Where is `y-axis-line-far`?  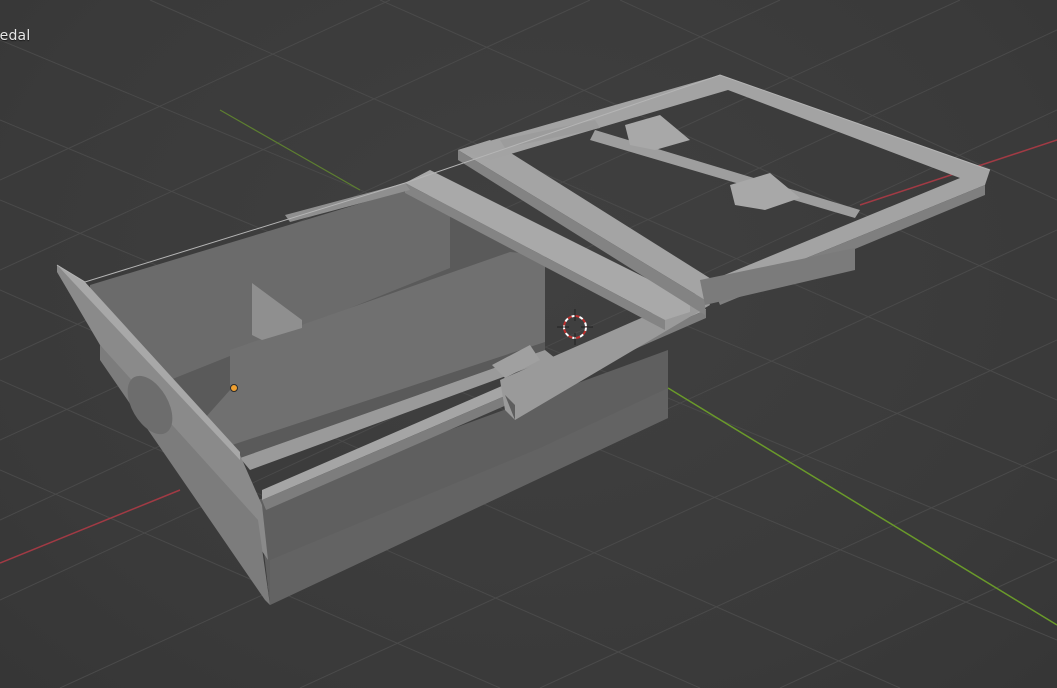
y-axis-line-far is located at coordinates (290, 150).